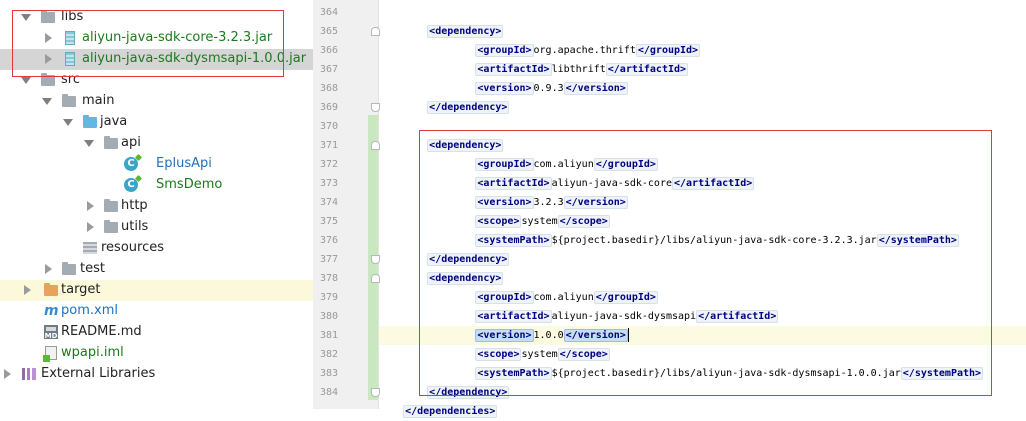 The image size is (1026, 421). What do you see at coordinates (327, 373) in the screenshot?
I see `line-number: 383` at bounding box center [327, 373].